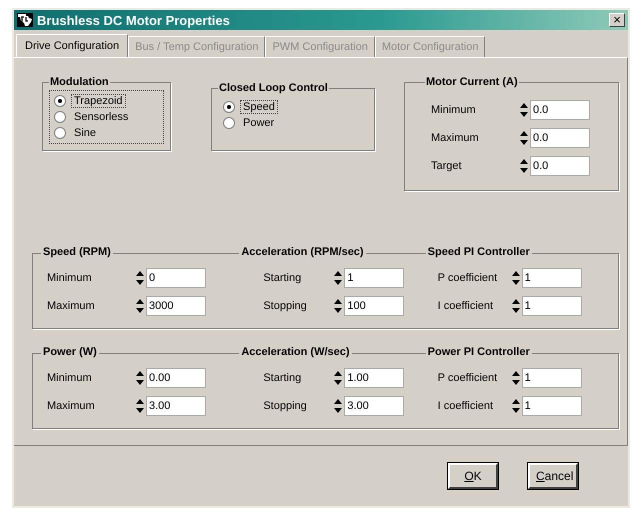 Image resolution: width=636 pixels, height=516 pixels. I want to click on number-field: 0.00, so click(176, 378).